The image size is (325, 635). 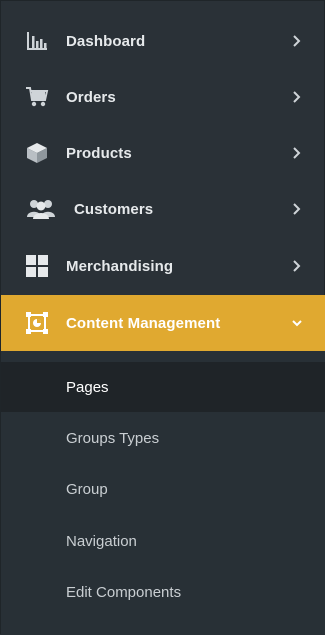 What do you see at coordinates (163, 97) in the screenshot?
I see `sidebar-item-orders: Orders` at bounding box center [163, 97].